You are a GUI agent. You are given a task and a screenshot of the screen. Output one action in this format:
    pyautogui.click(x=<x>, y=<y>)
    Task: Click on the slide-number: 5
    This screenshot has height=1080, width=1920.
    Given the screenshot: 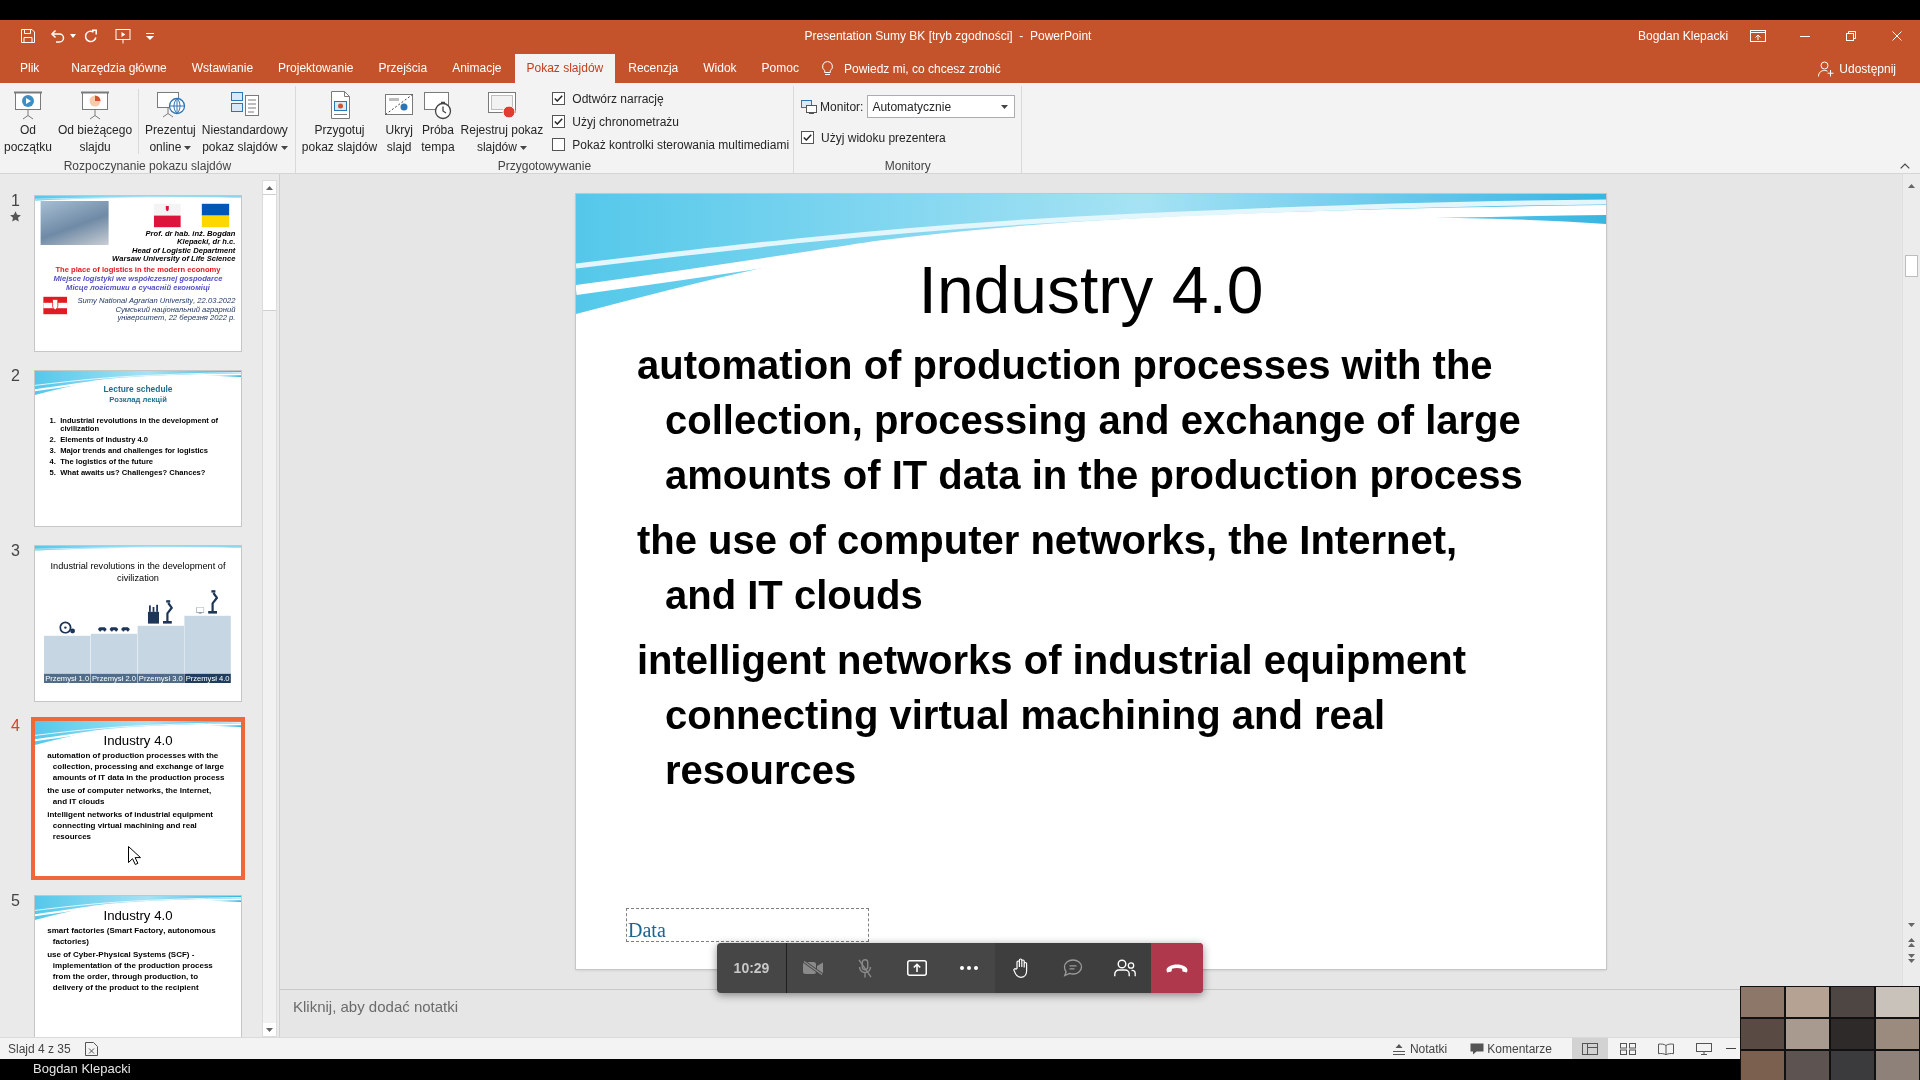 What is the action you would take?
    pyautogui.click(x=15, y=901)
    